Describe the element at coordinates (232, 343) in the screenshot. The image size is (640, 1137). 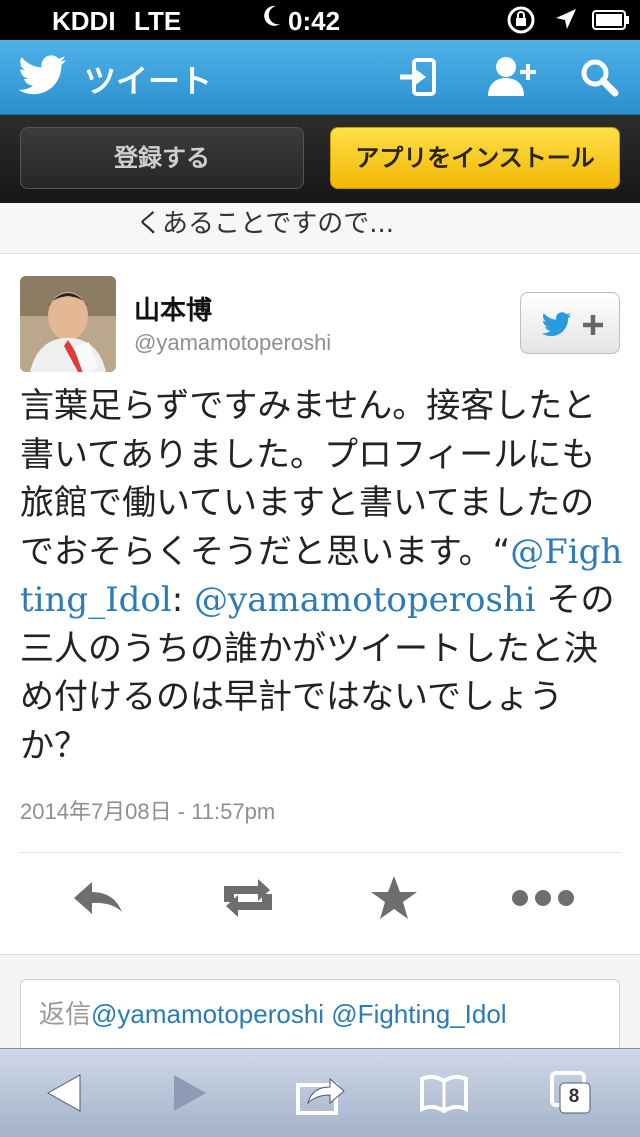
I see `author-handle: @yamamotoperoshi` at that location.